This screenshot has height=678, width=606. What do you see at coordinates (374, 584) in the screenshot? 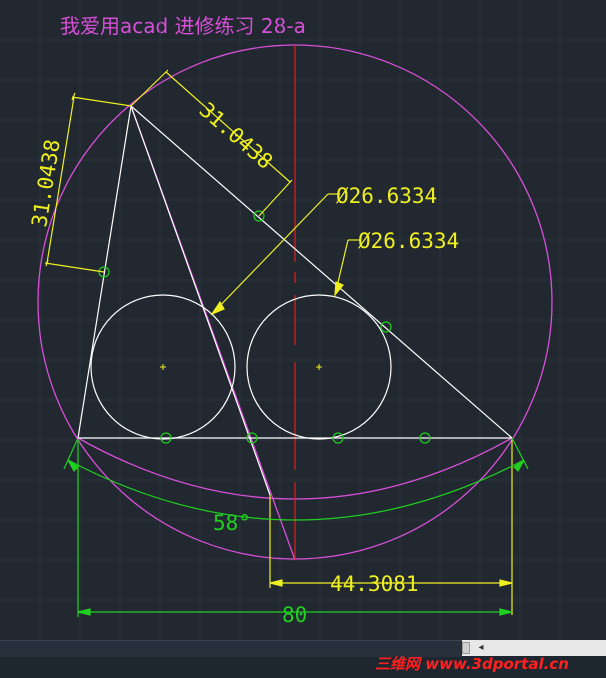
I see `dim-offset-text: 44.3081` at bounding box center [374, 584].